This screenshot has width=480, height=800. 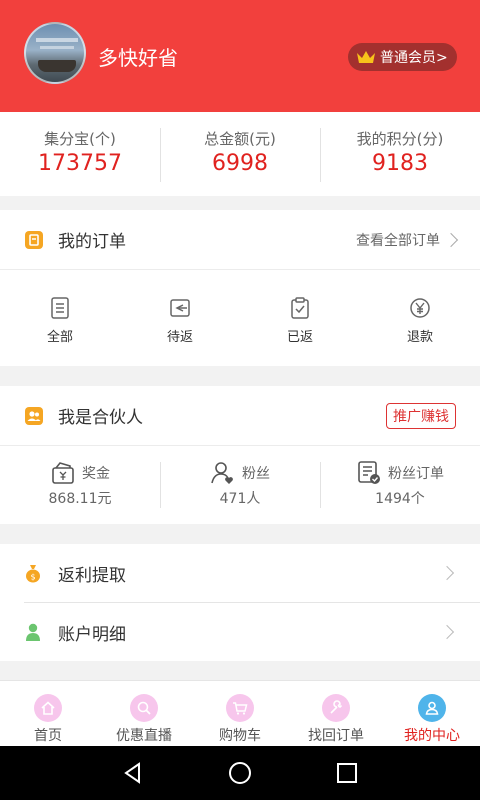 What do you see at coordinates (92, 634) in the screenshot?
I see `menu-item-label: 账户明细` at bounding box center [92, 634].